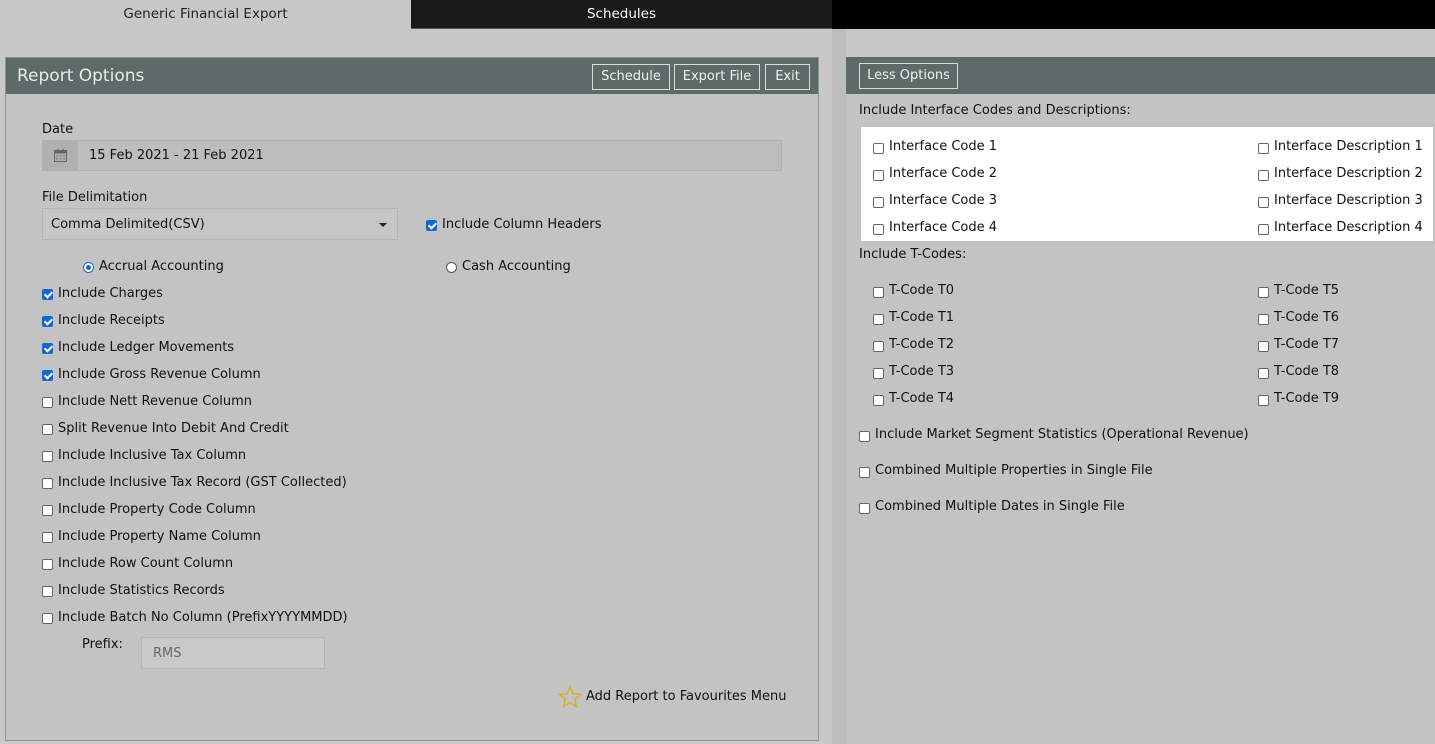  What do you see at coordinates (146, 347) in the screenshot?
I see `include-ledger-movements-label: Include Ledger Movements` at bounding box center [146, 347].